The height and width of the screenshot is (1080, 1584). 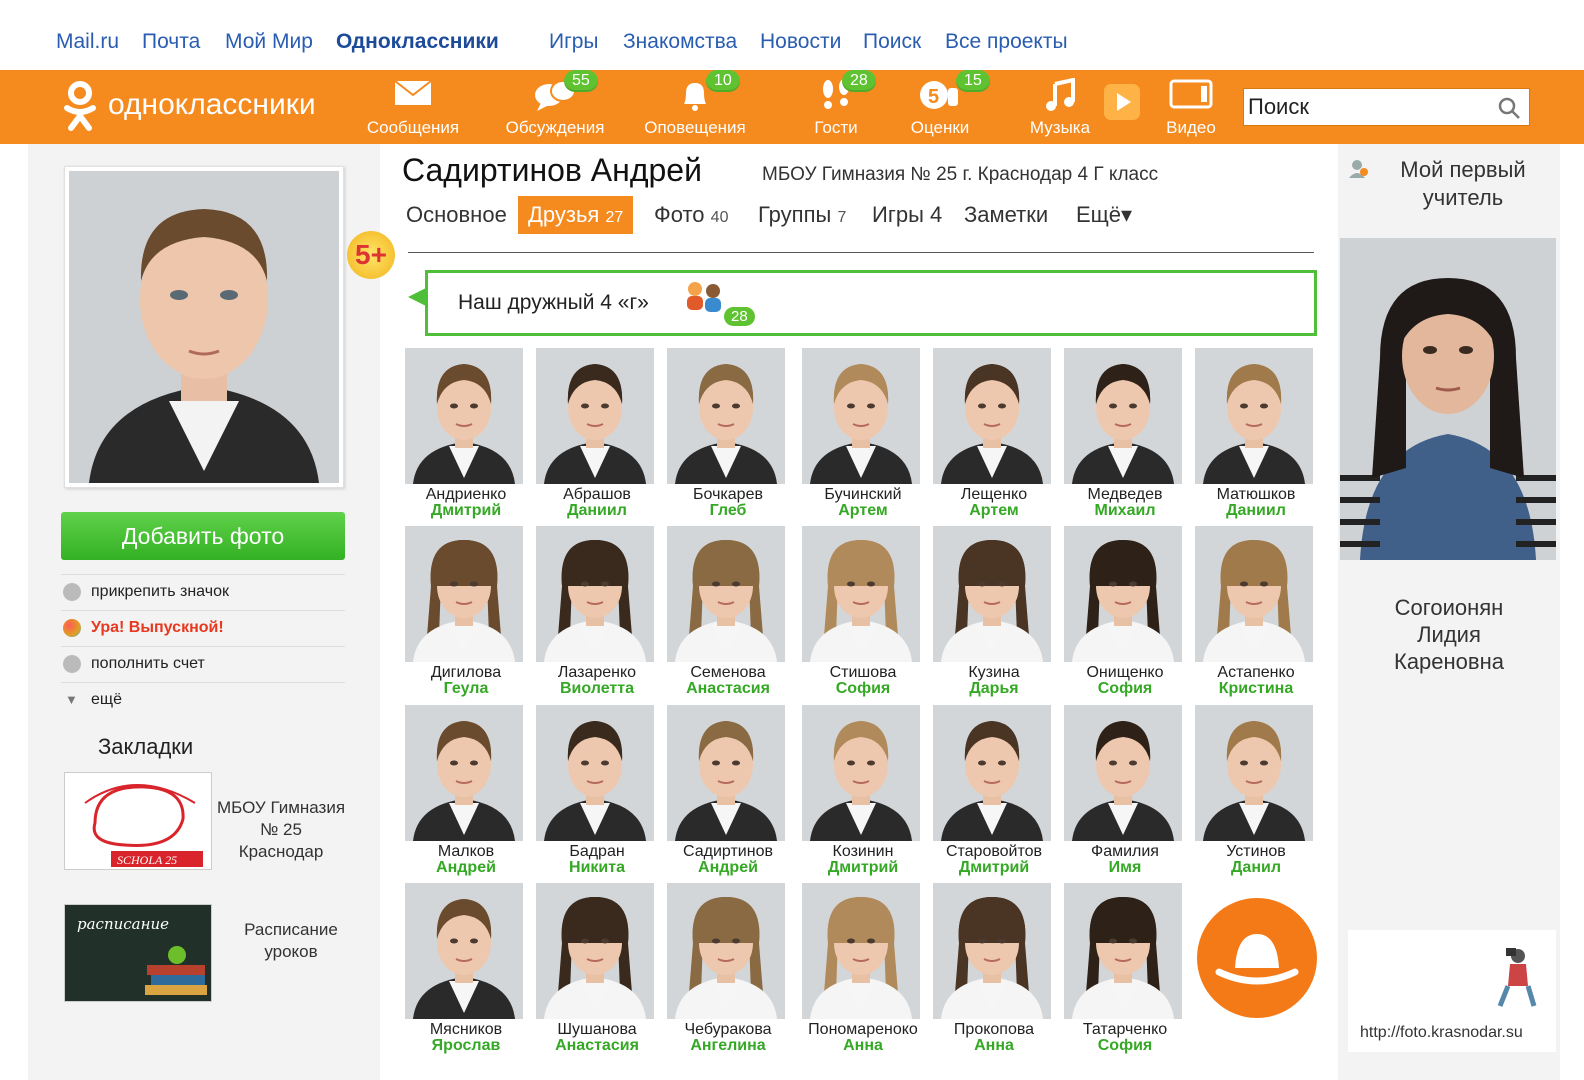 I want to click on friend-first-name: Михаил, so click(x=1125, y=511).